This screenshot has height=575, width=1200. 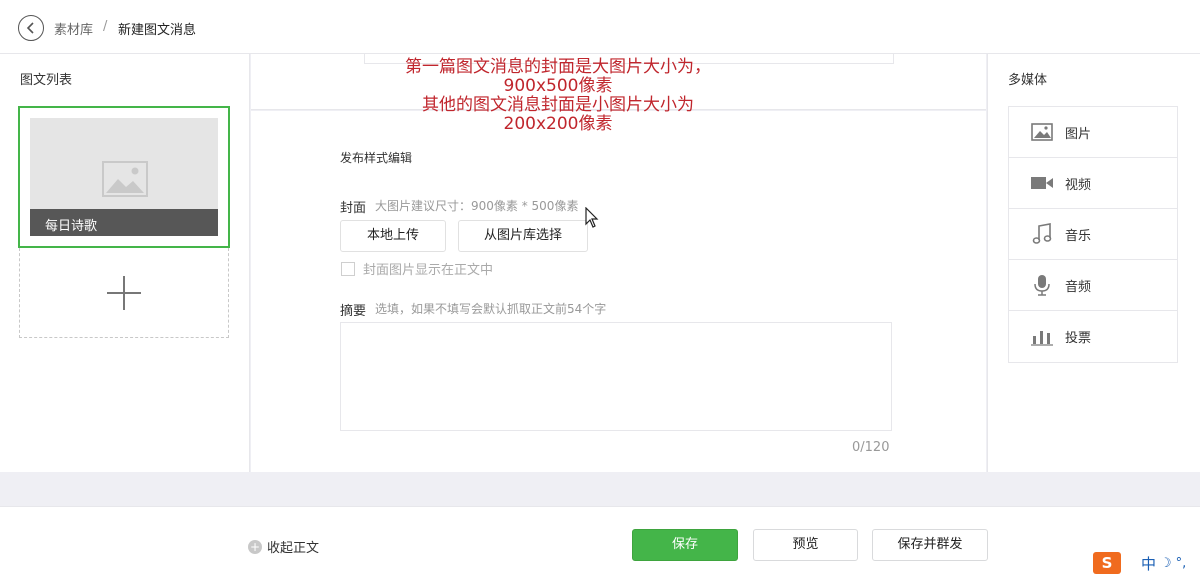 I want to click on image-placeholder-icon, so click(x=125, y=179).